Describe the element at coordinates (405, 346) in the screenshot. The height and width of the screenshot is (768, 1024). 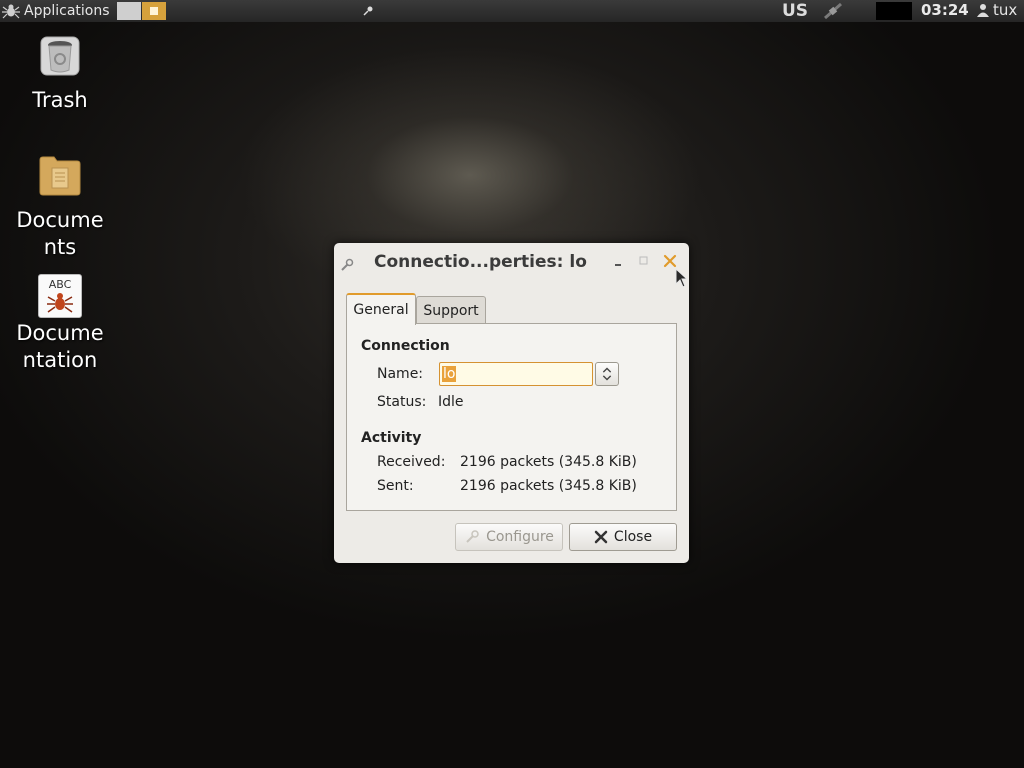
I see `connection-heading: Connection` at that location.